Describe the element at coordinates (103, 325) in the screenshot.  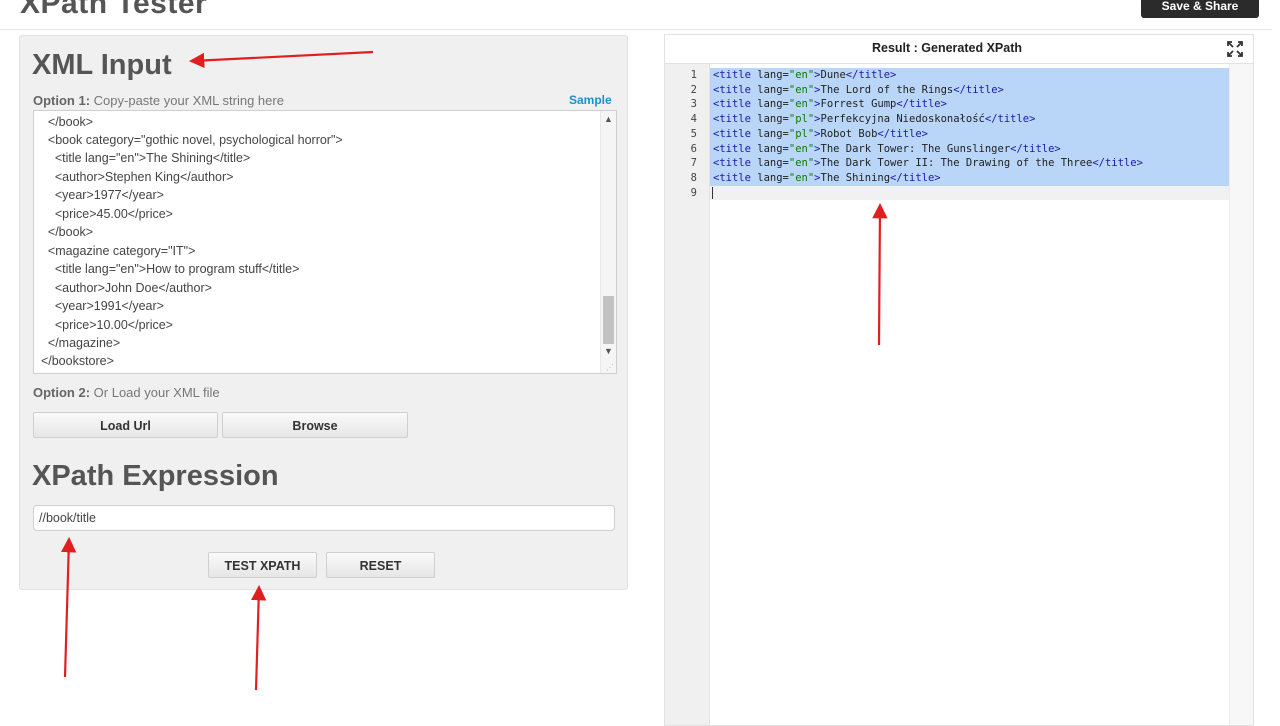
I see `xml-line: <price>10.00</price>` at that location.